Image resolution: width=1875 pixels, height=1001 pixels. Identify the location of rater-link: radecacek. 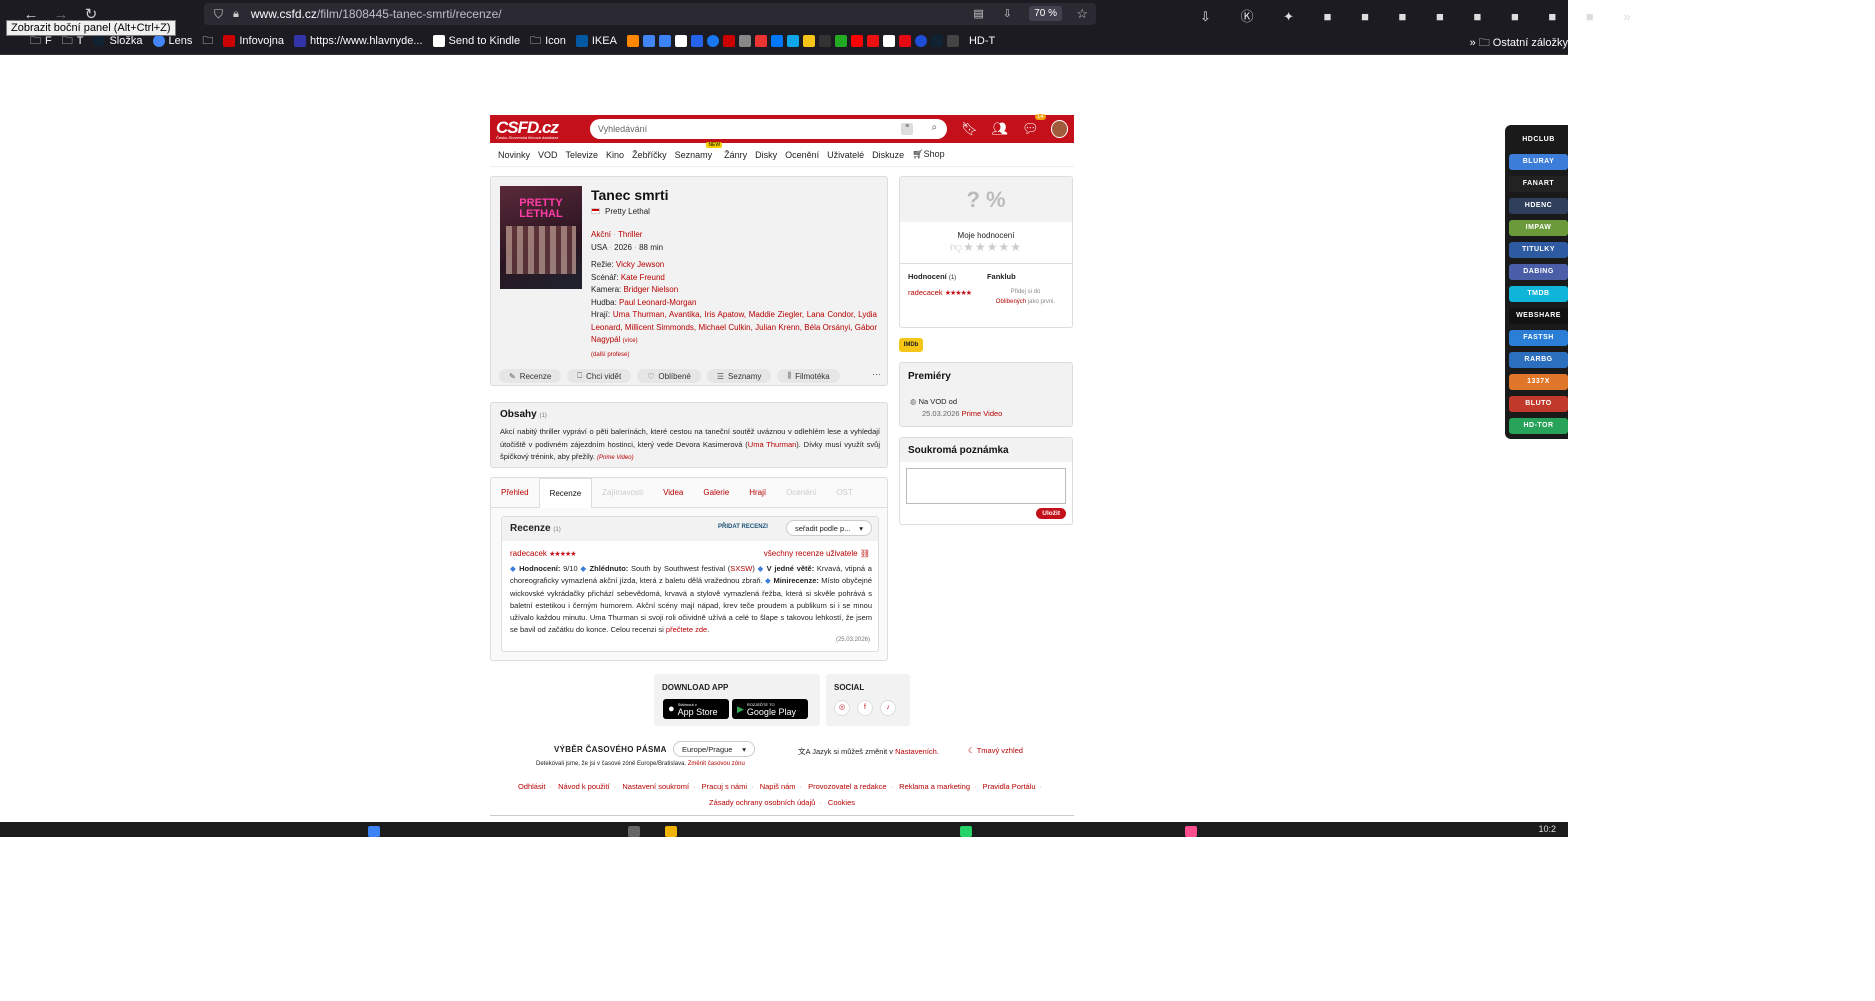
(925, 292).